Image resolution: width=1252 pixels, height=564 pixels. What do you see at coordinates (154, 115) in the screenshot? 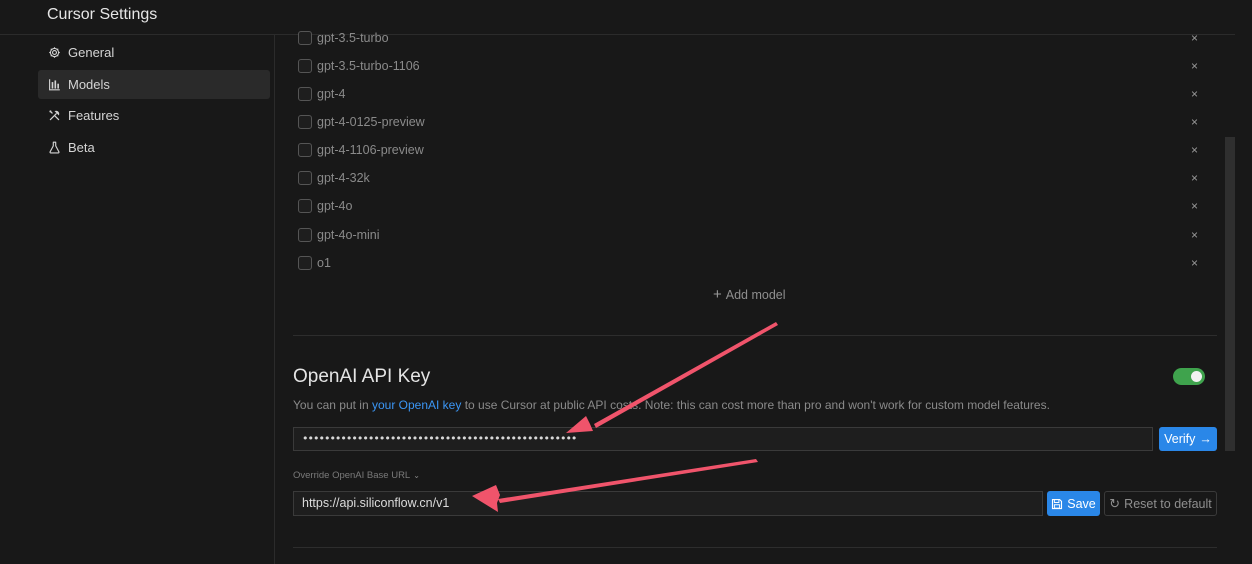
I see `sidebar-item-features: Features` at bounding box center [154, 115].